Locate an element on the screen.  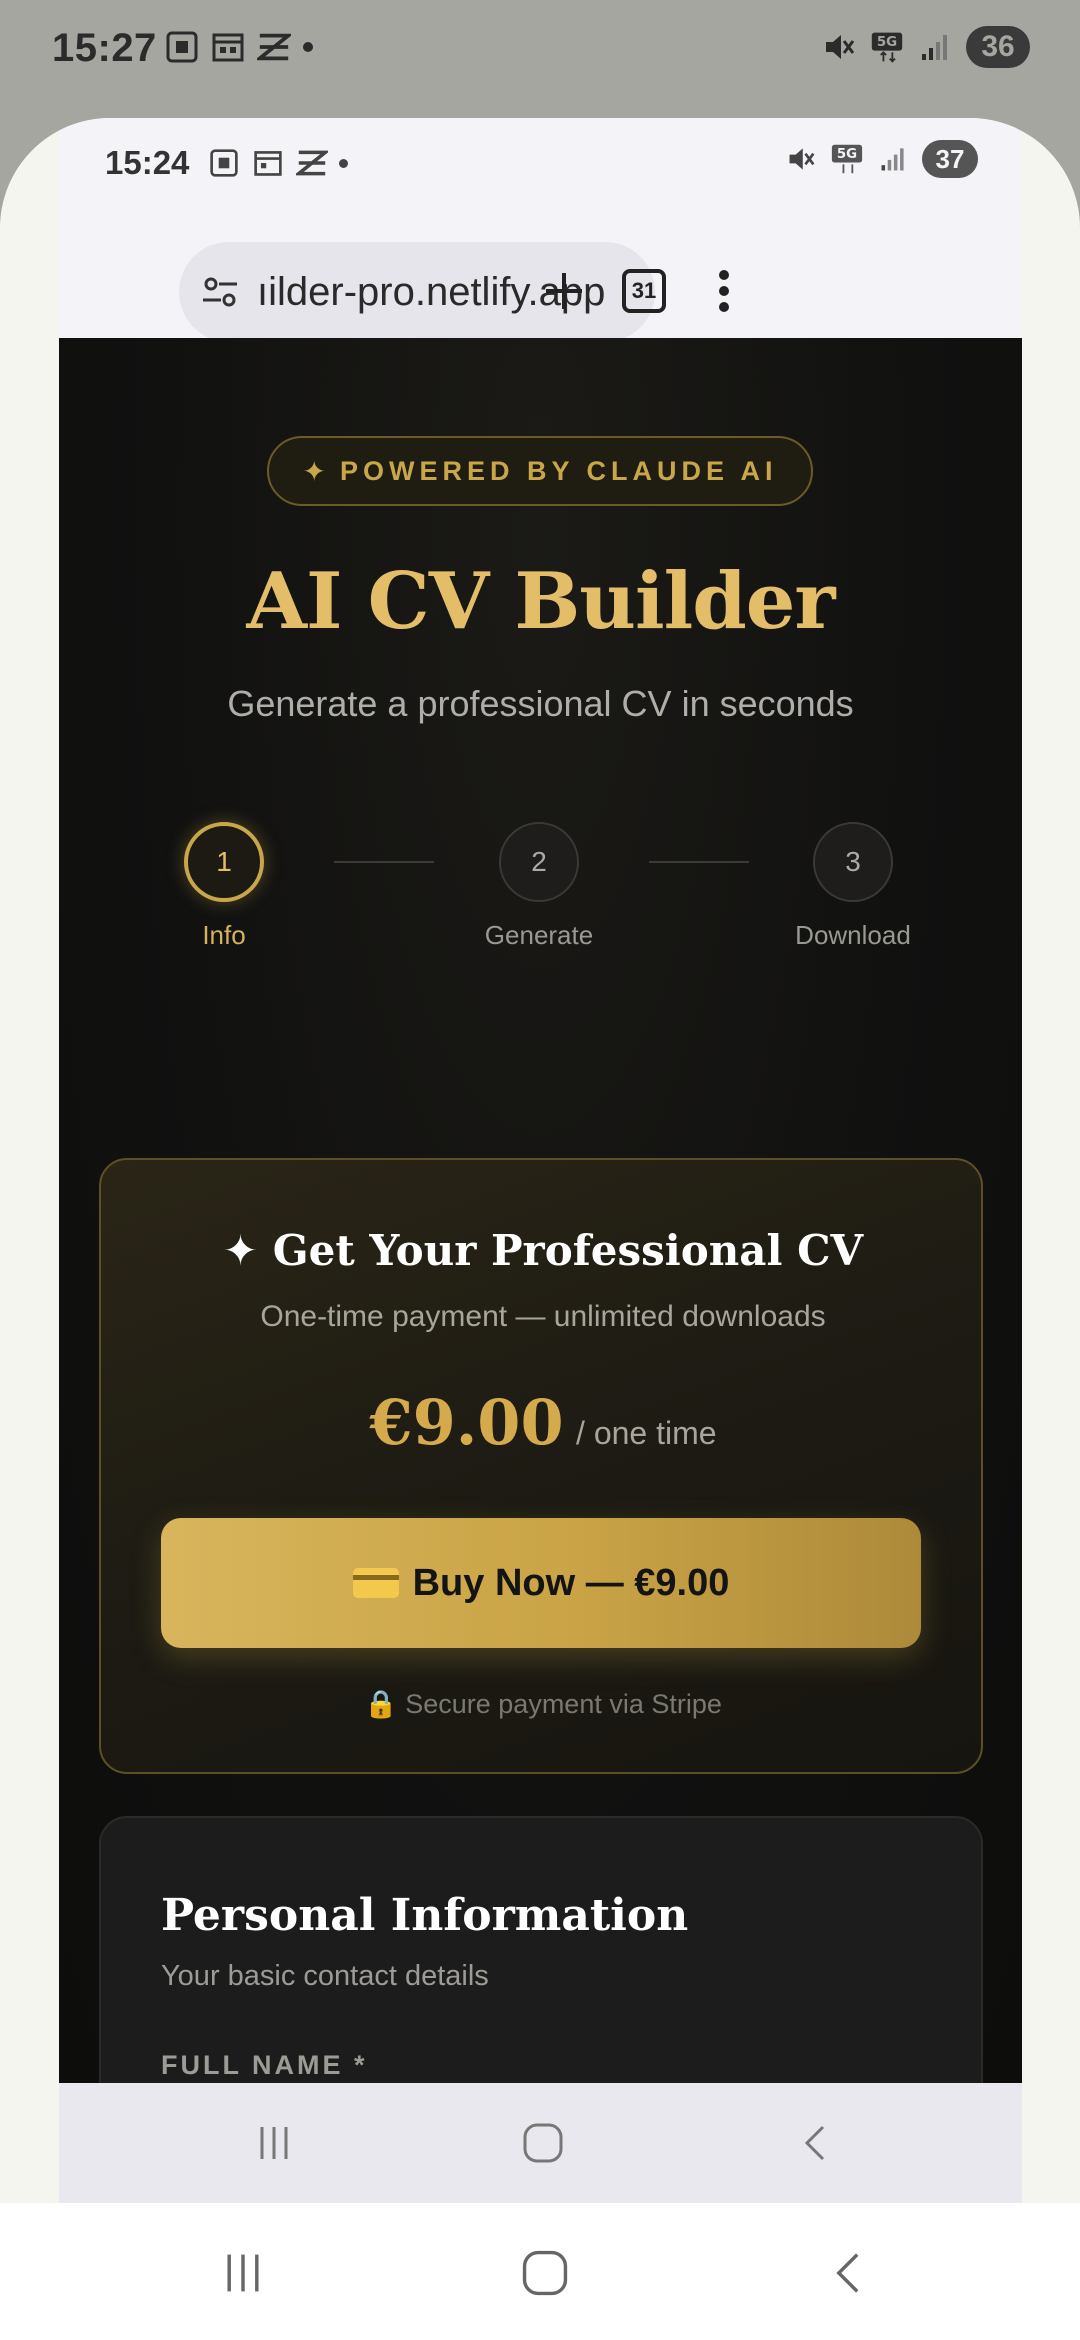
inner-navigation-bar is located at coordinates (540, 2143).